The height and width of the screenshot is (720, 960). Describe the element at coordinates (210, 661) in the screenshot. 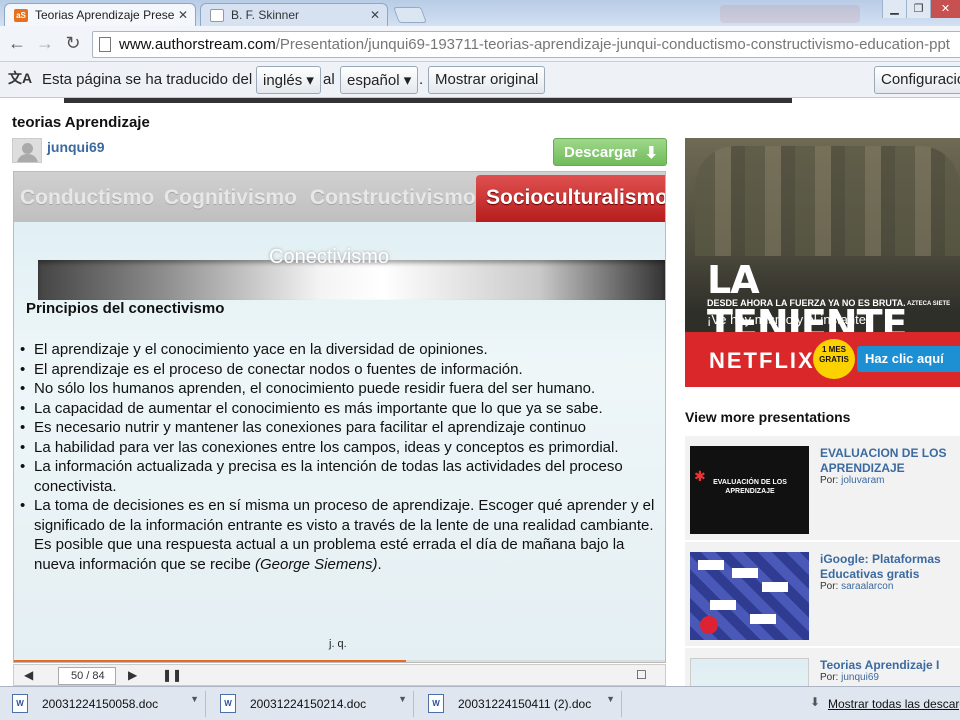

I see `slide-progress-fill` at that location.